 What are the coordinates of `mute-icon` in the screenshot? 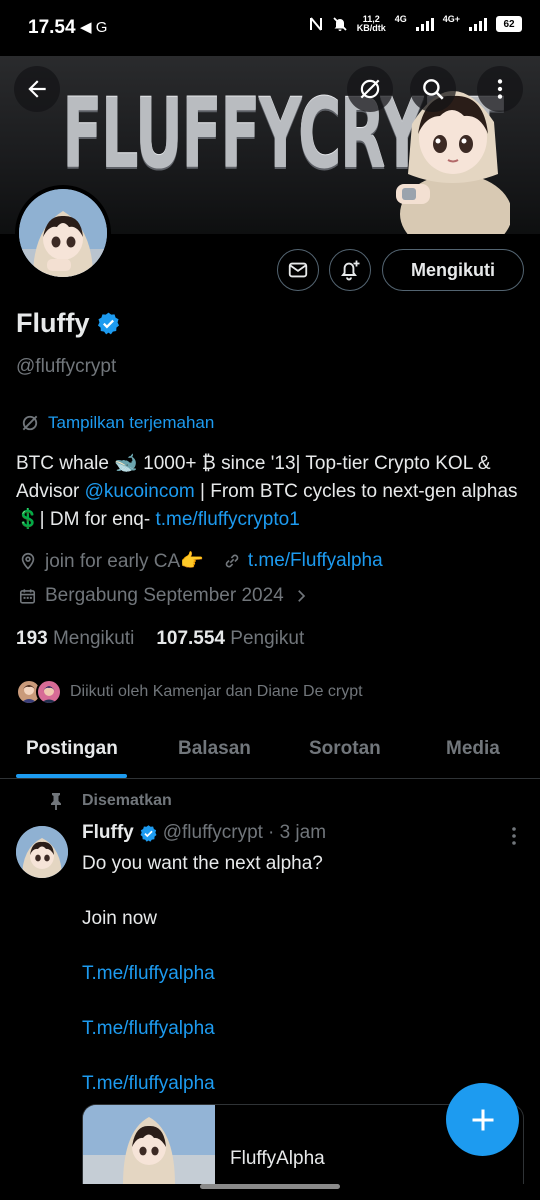 It's located at (340, 24).